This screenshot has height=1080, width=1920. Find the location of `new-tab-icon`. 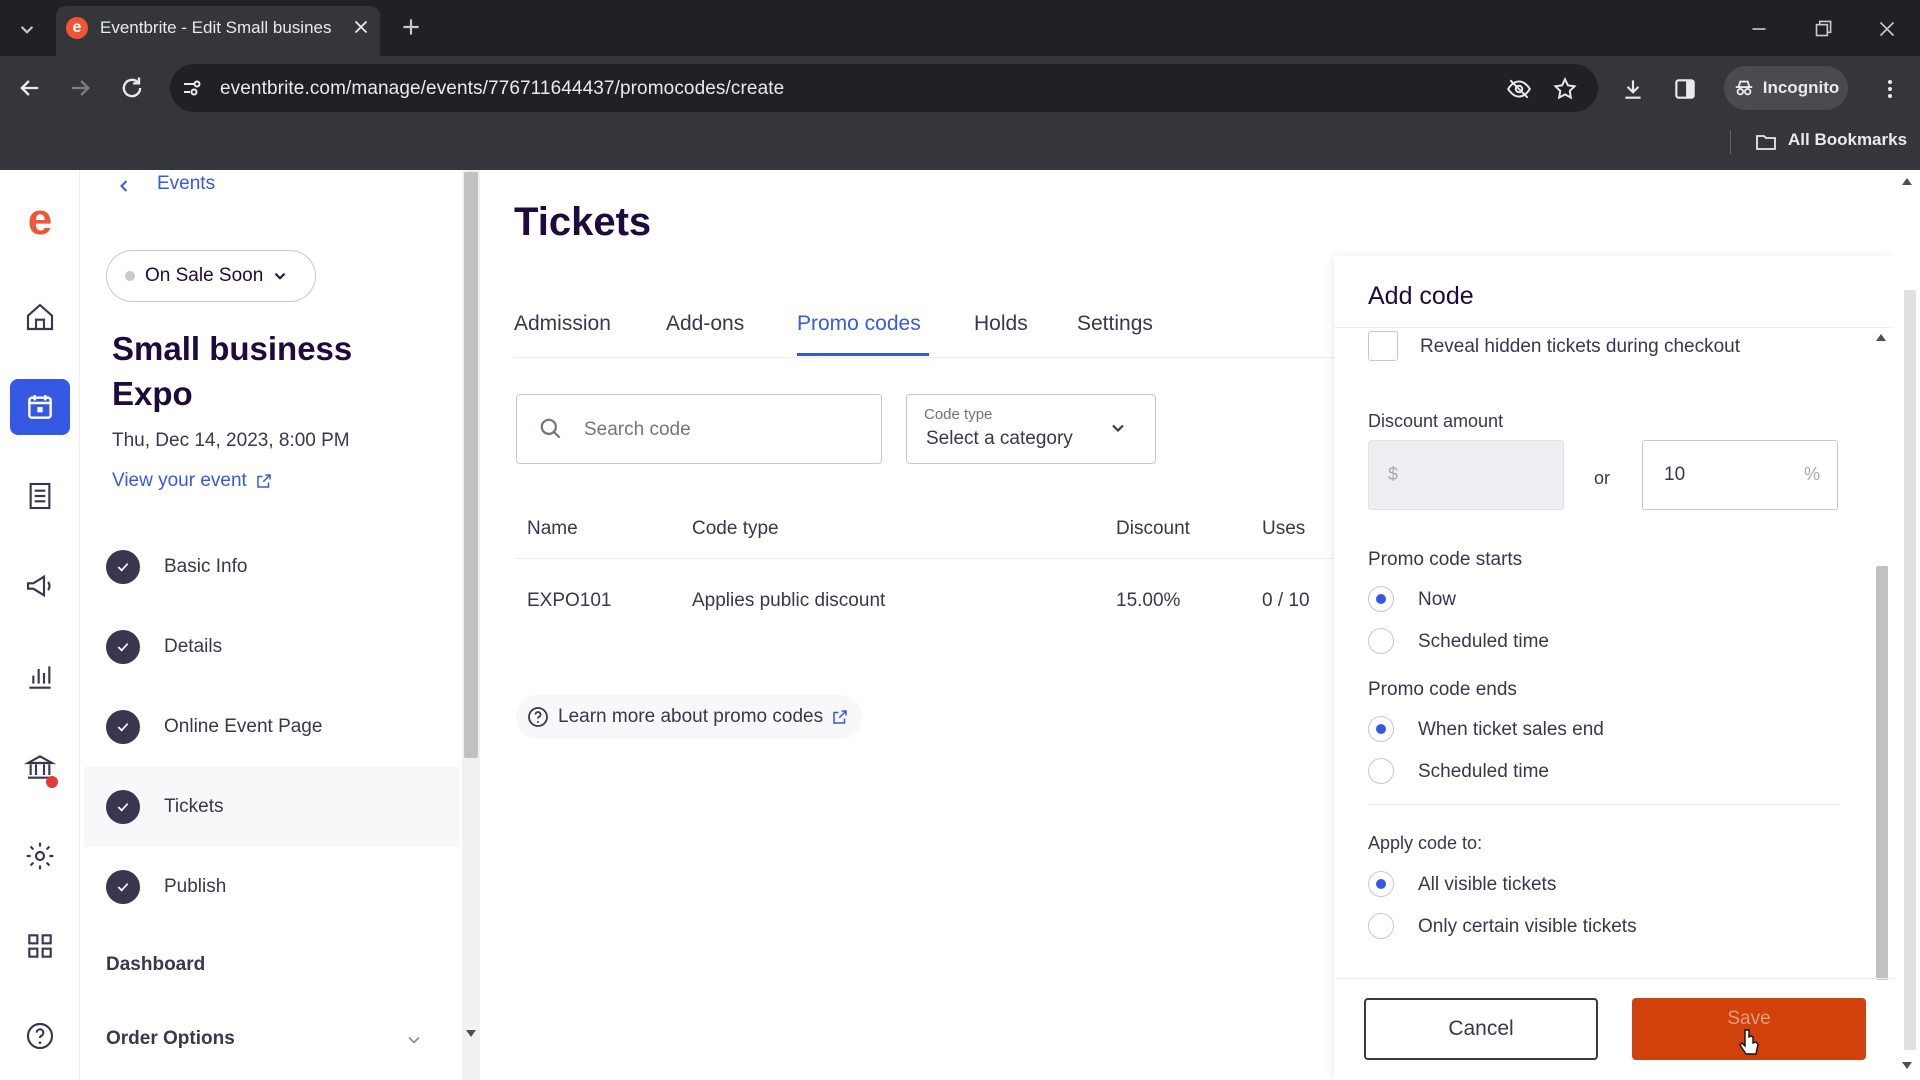

new-tab-icon is located at coordinates (411, 27).